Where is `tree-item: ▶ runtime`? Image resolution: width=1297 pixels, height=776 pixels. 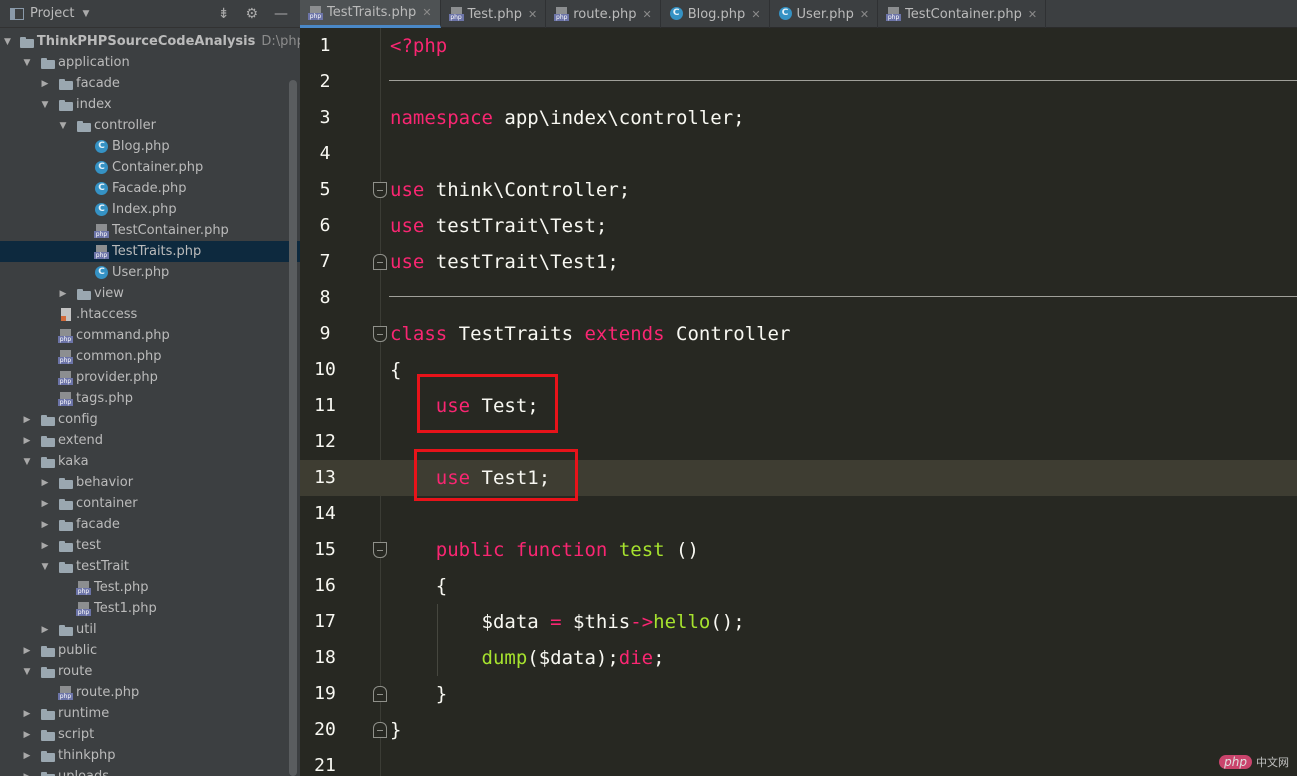
tree-item: ▶ runtime is located at coordinates (150, 713).